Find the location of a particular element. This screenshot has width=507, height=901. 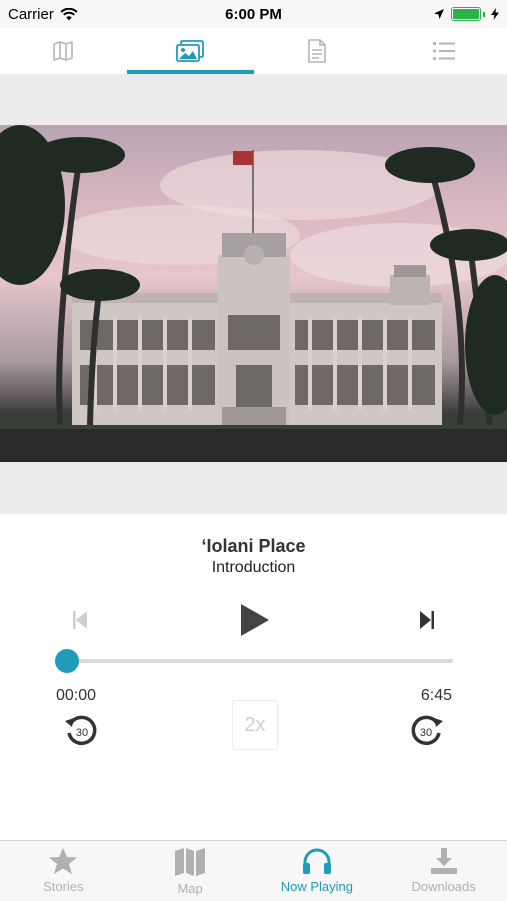

tab-map is located at coordinates (63, 51).